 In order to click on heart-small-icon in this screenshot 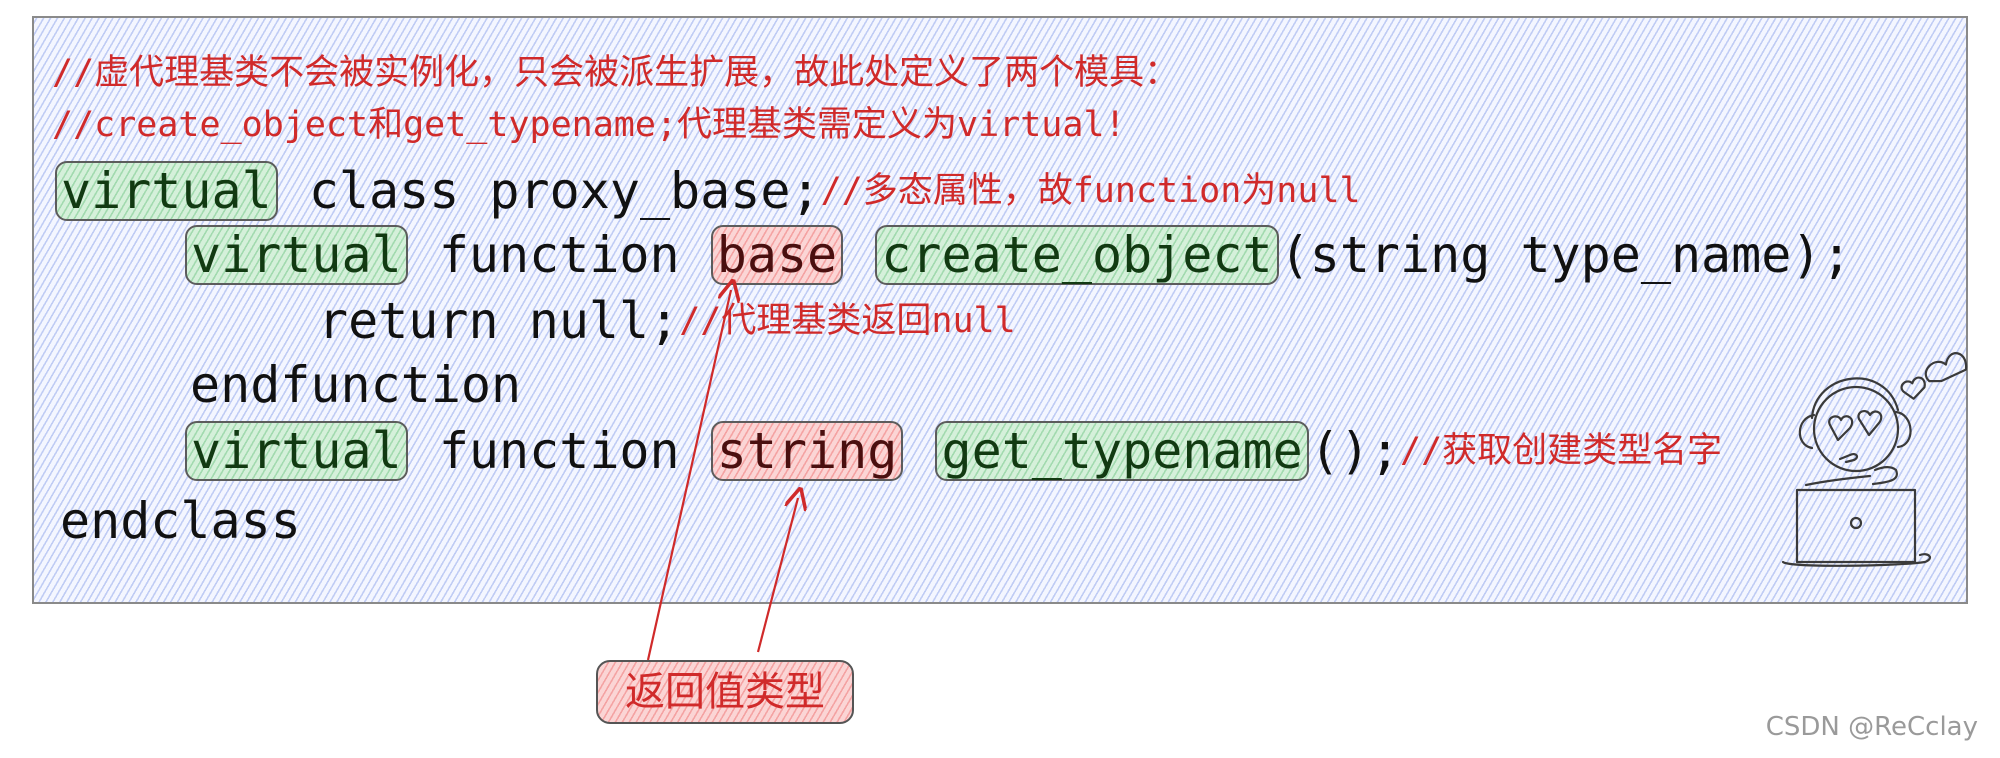, I will do `click(1913, 388)`.